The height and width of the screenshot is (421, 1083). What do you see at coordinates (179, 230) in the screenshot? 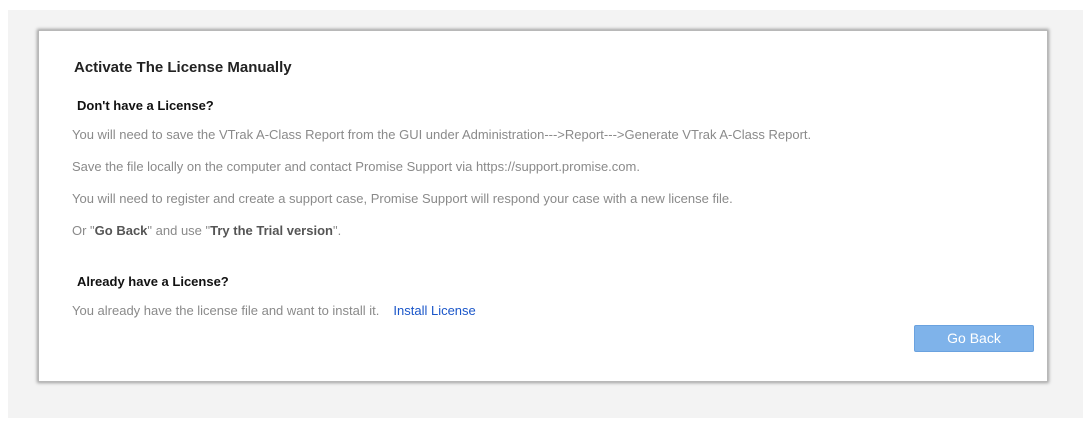
I see `line4-middle: " and use "` at bounding box center [179, 230].